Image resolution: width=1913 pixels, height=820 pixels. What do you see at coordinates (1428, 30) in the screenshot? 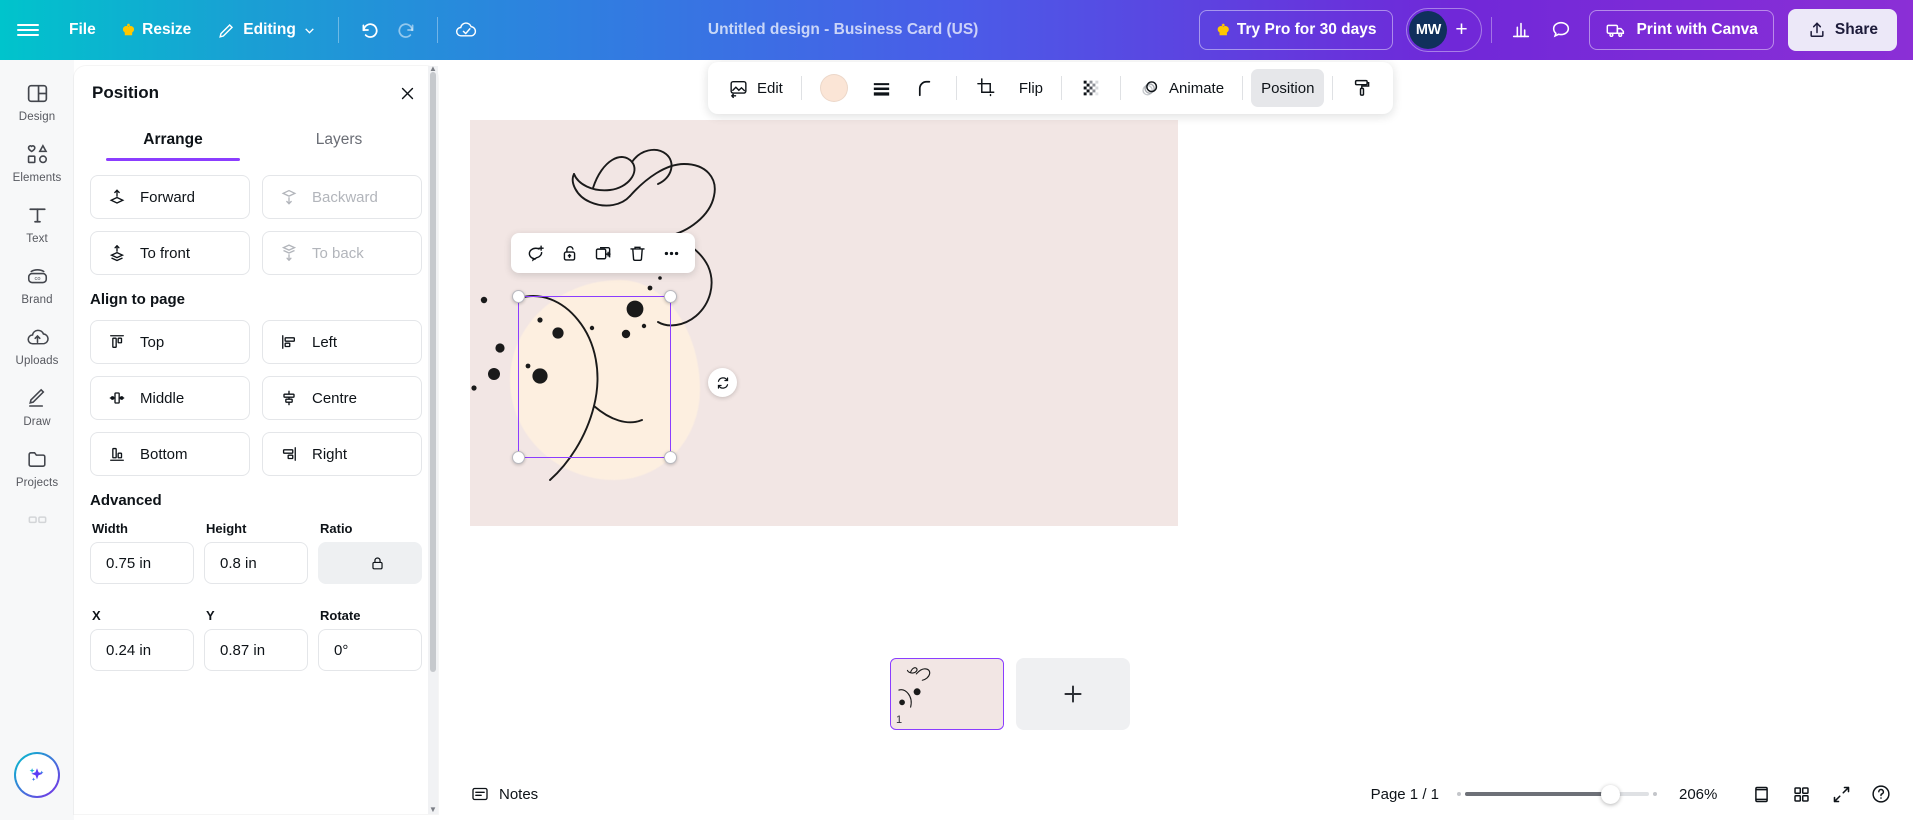
I see `avatar: MW` at bounding box center [1428, 30].